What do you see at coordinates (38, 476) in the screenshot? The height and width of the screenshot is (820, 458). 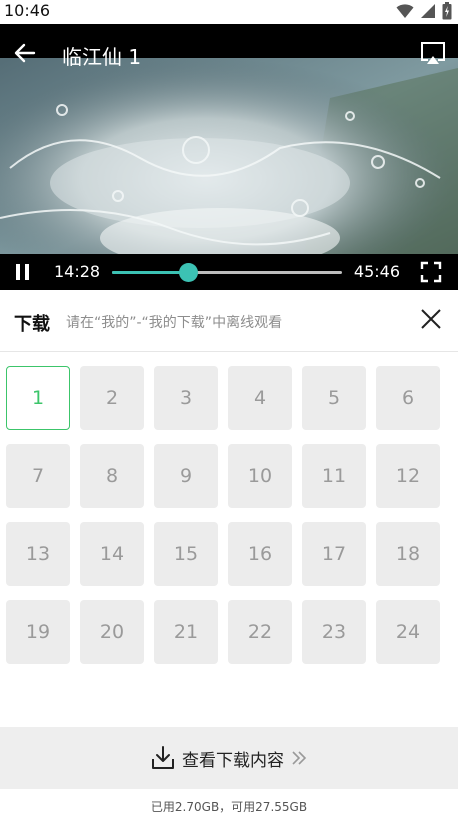 I see `episode-7: 7` at bounding box center [38, 476].